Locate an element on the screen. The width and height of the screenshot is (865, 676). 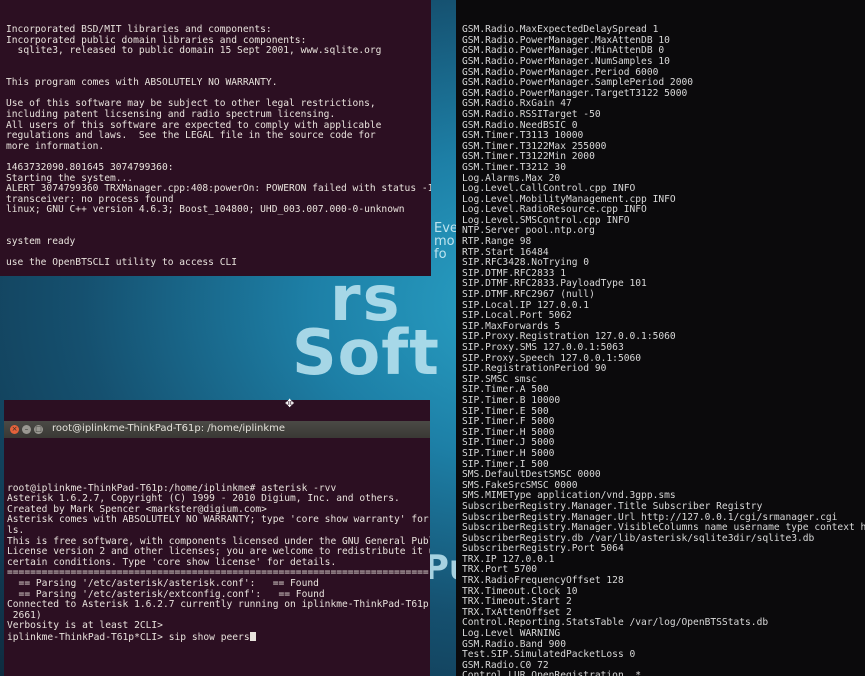
move-cursor-icon: ✥ is located at coordinates (290, 403).